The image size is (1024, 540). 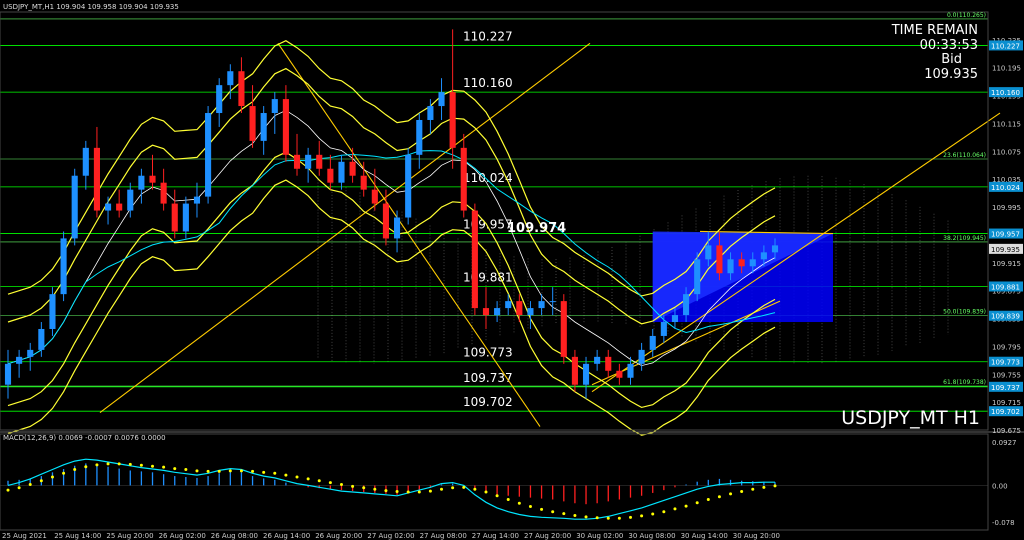 What do you see at coordinates (488, 378) in the screenshot?
I see `level-label: 109.737` at bounding box center [488, 378].